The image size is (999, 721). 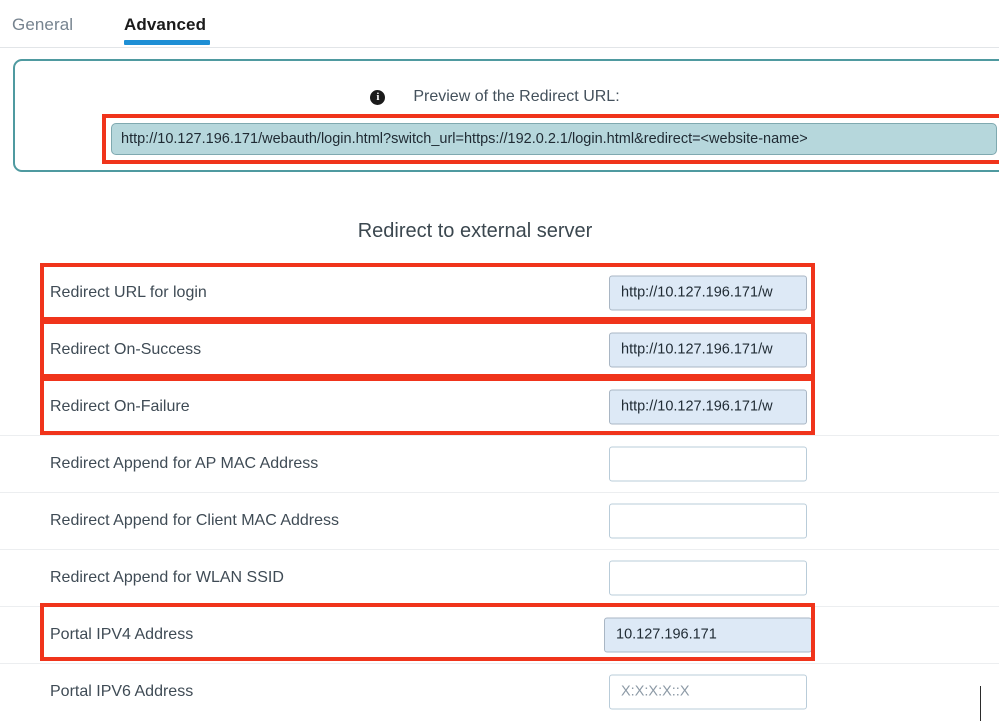 I want to click on field-label-portal-ipv4-address: Portal IPV4 Address, so click(x=122, y=634).